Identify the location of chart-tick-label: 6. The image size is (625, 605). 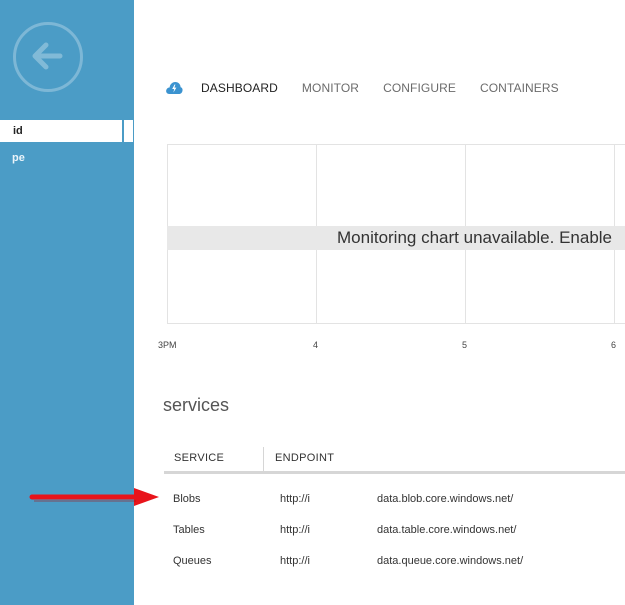
(614, 345).